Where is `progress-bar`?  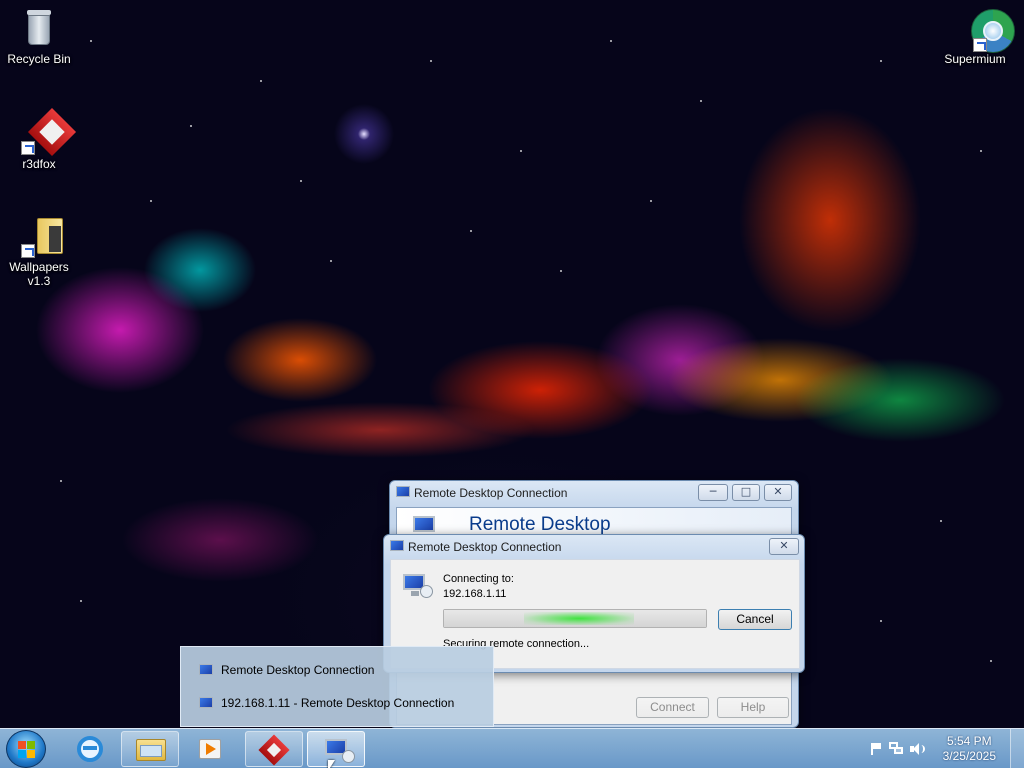
progress-bar is located at coordinates (575, 618).